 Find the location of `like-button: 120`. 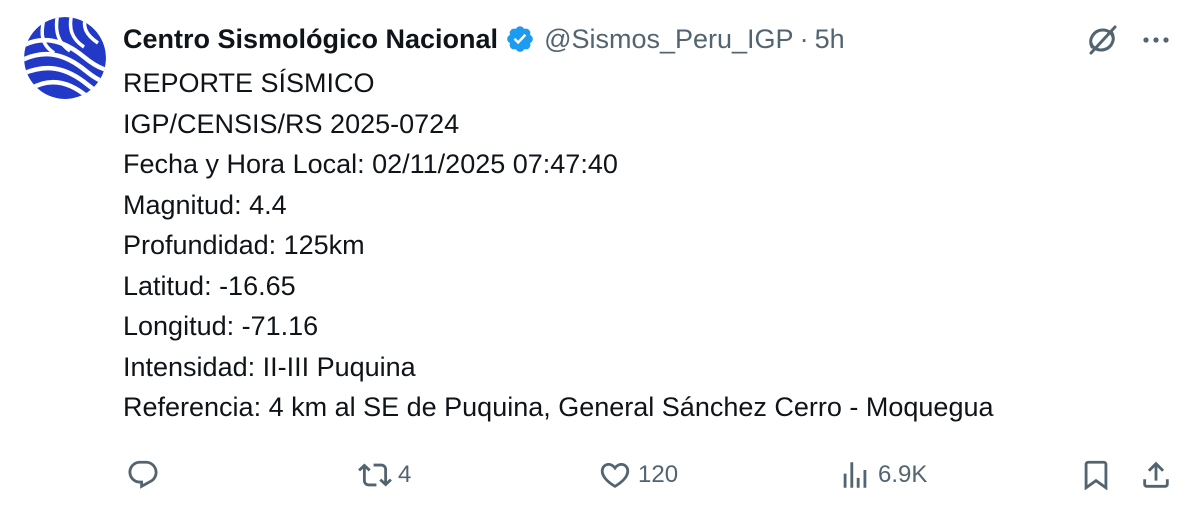

like-button: 120 is located at coordinates (638, 475).